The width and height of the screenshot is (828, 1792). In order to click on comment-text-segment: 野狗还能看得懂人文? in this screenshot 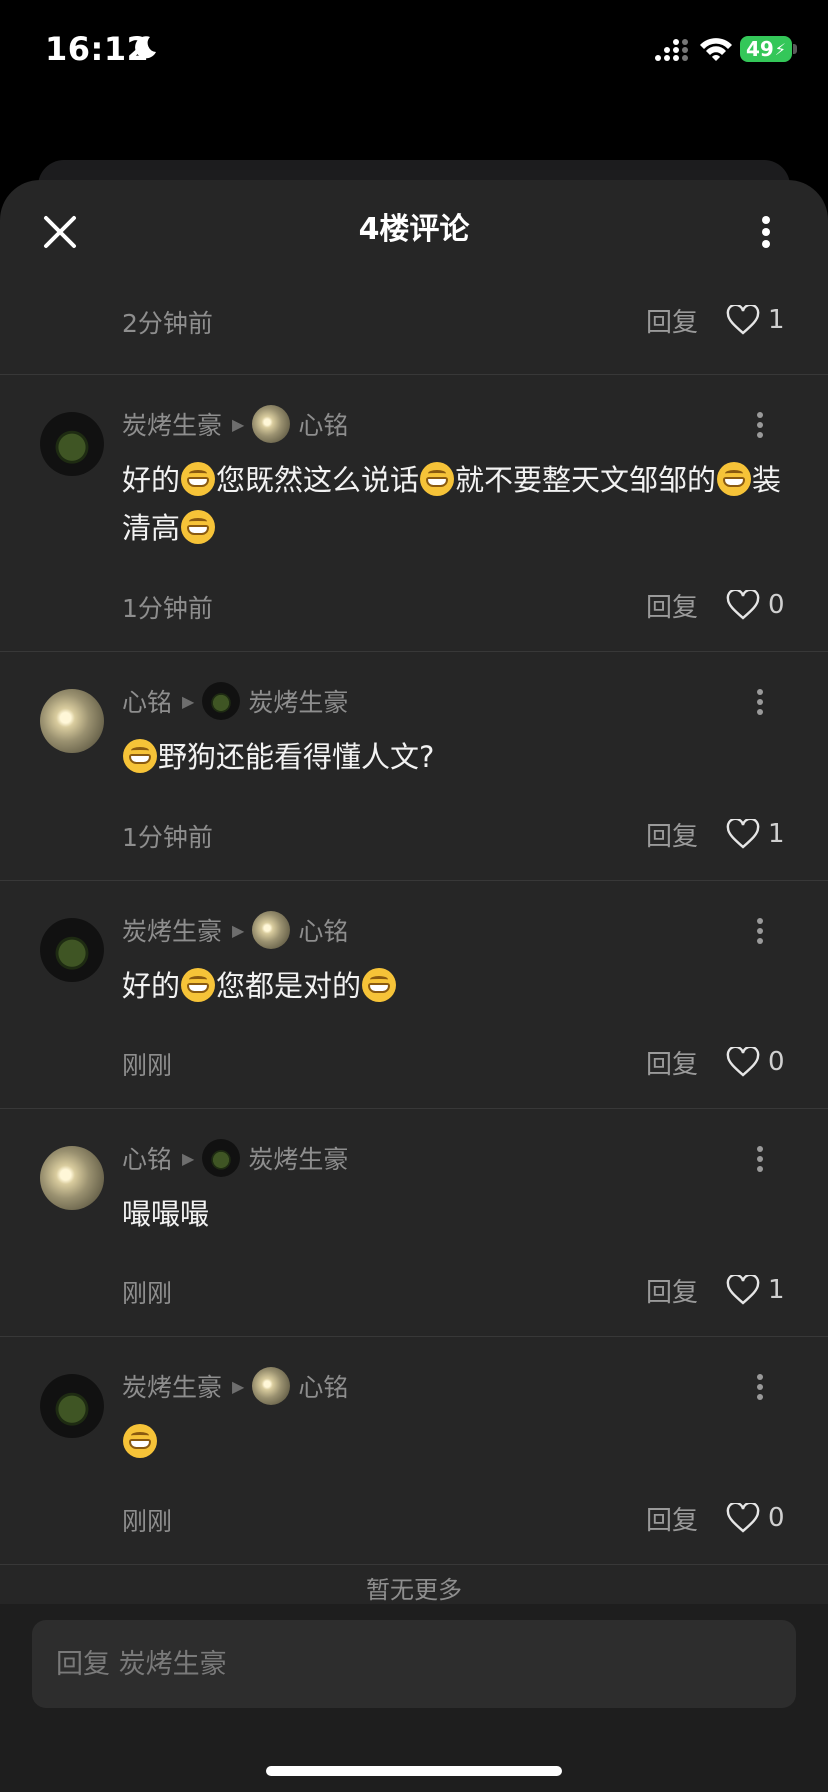, I will do `click(296, 757)`.